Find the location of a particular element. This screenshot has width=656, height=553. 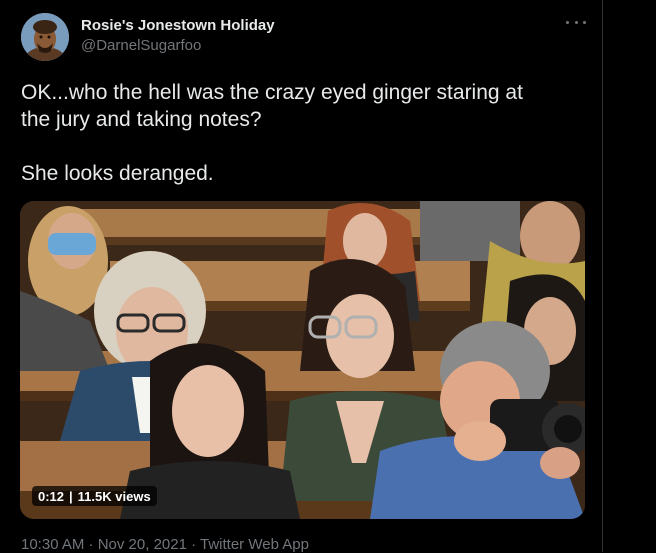

view-count: 11.5K views is located at coordinates (114, 496).